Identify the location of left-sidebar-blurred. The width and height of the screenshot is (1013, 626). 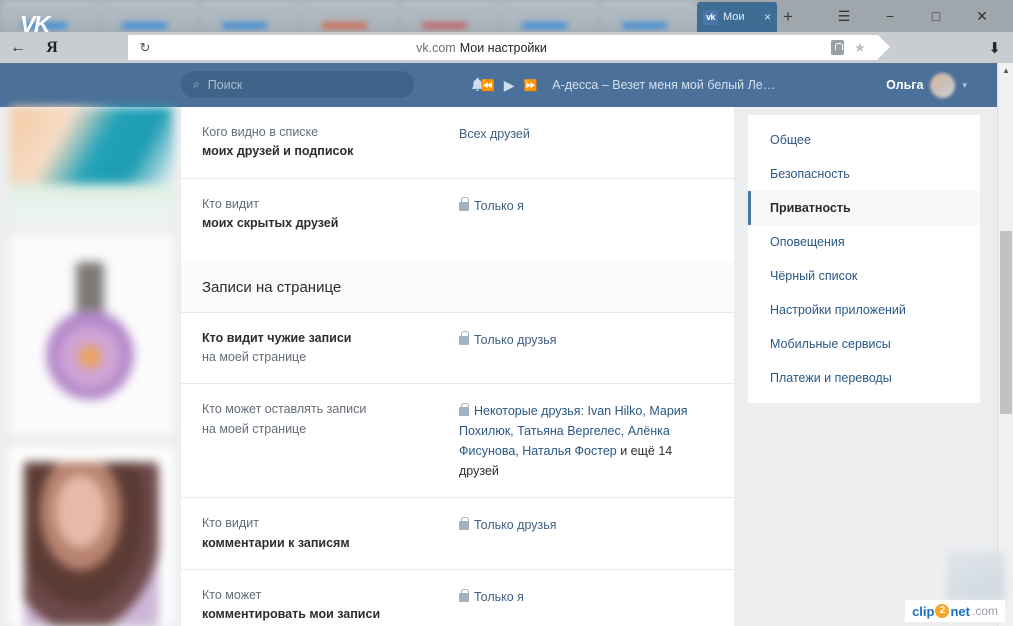
(91, 366).